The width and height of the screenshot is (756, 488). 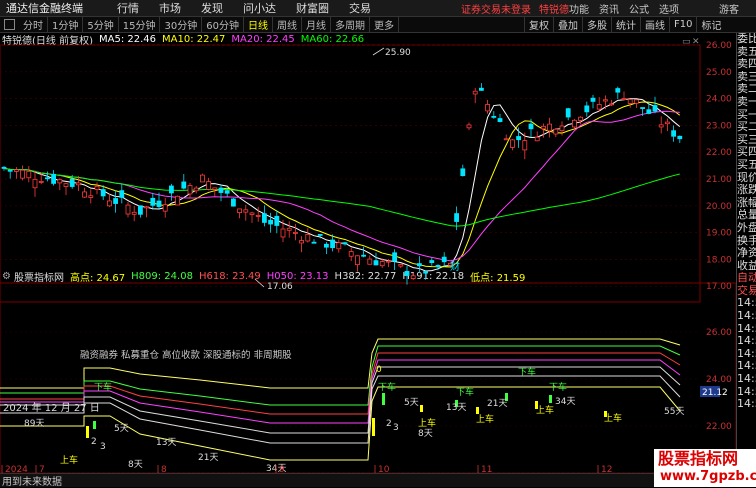 What do you see at coordinates (9, 24) in the screenshot?
I see `toolbar-grid-icon` at bounding box center [9, 24].